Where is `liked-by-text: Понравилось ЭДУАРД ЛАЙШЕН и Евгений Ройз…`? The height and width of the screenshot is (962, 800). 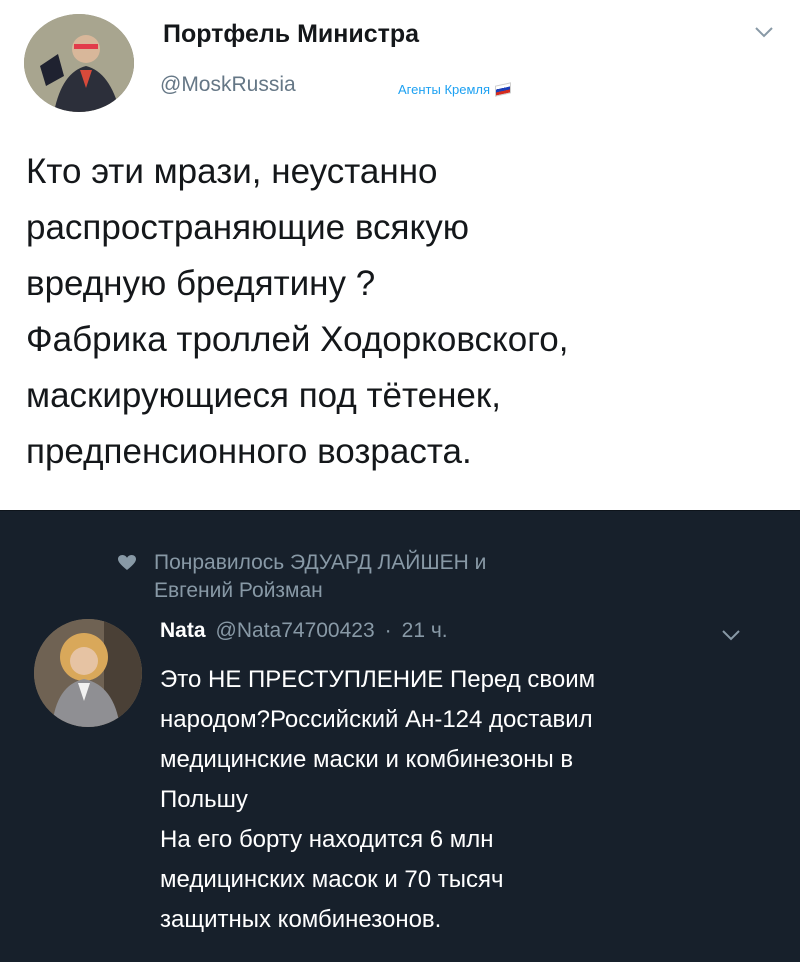 liked-by-text: Понравилось ЭДУАРД ЛАЙШЕН и Евгений Ройз… is located at coordinates (320, 577).